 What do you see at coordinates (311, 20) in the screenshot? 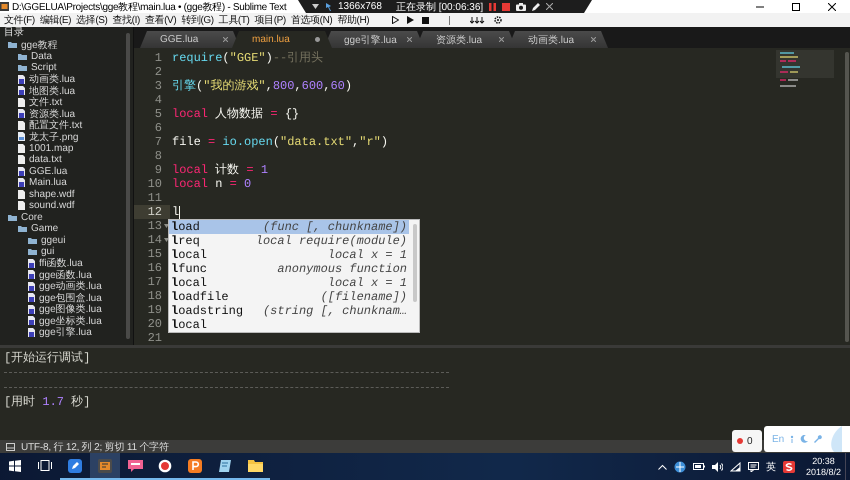
I see `menu-item: 首选项(N)` at bounding box center [311, 20].